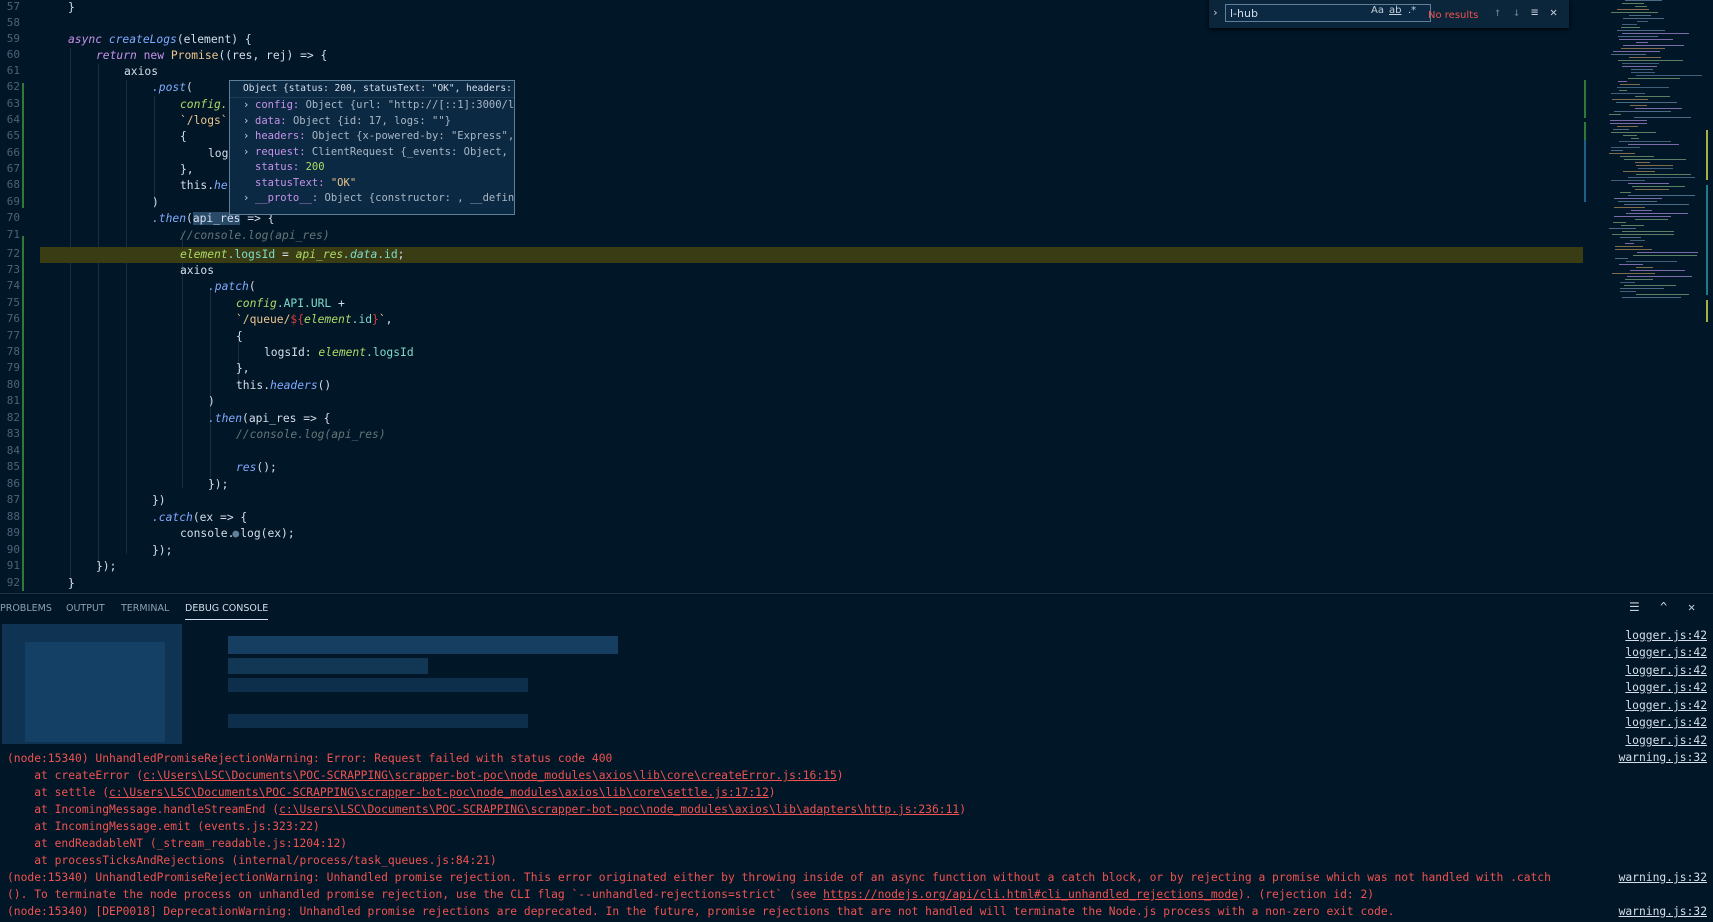  Describe the element at coordinates (1497, 12) in the screenshot. I see `previous-match-icon: ↑` at that location.